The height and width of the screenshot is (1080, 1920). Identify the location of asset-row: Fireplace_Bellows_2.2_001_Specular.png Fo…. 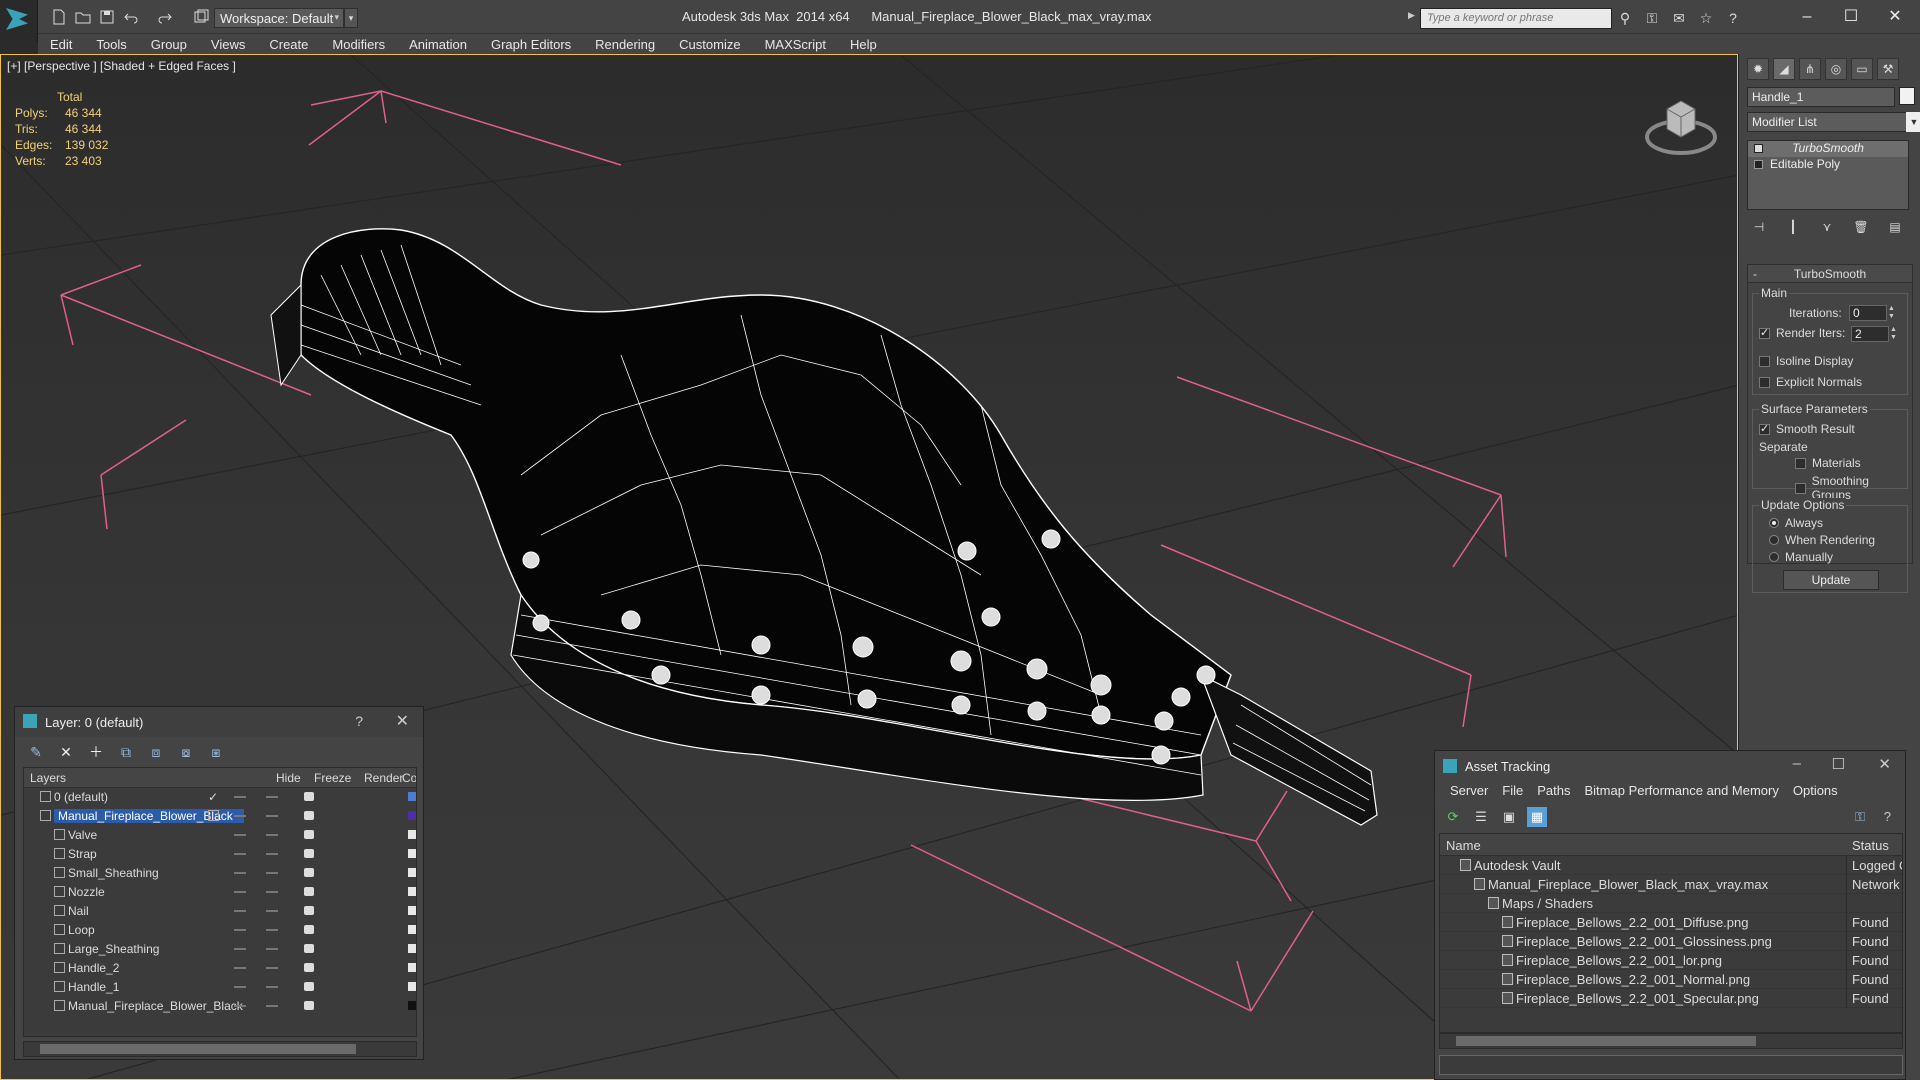
(1671, 998).